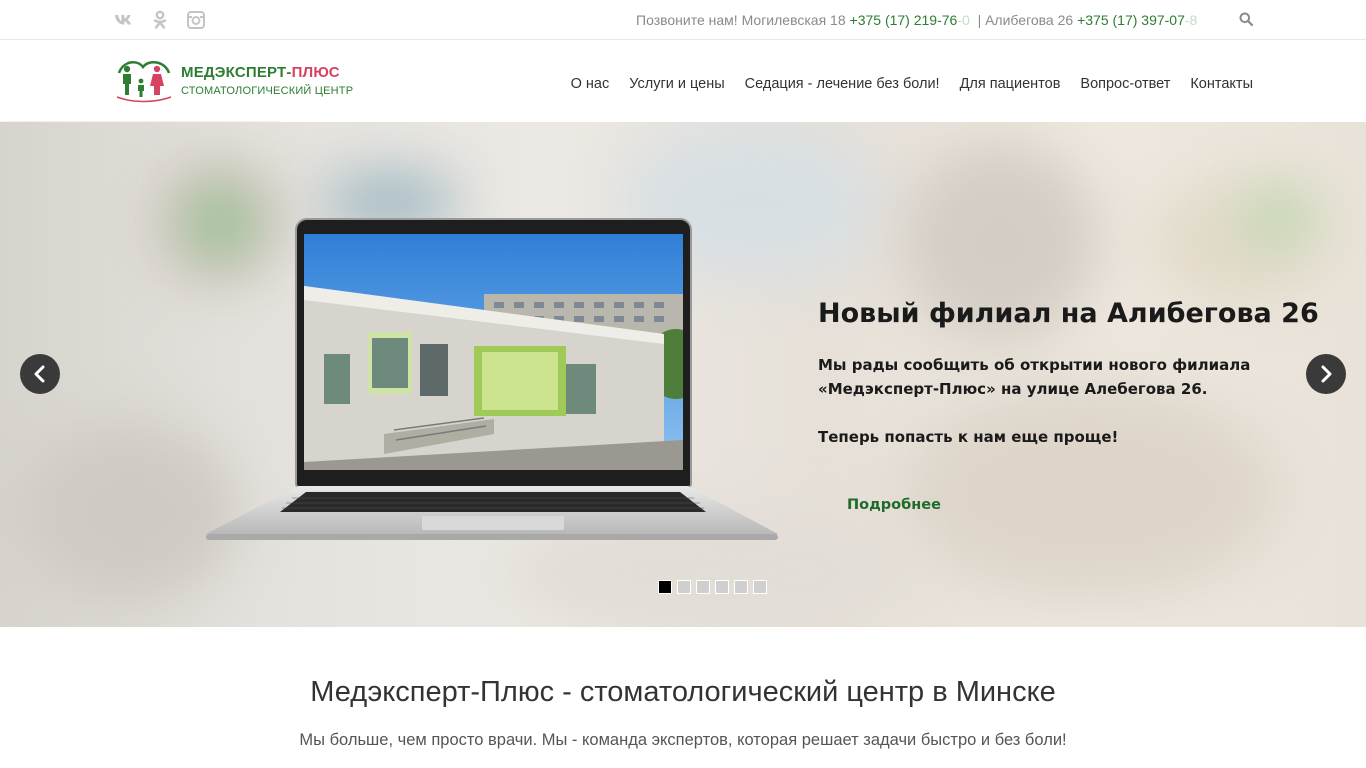 Image resolution: width=1366 pixels, height=768 pixels. What do you see at coordinates (590, 84) in the screenshot?
I see `nav-about: О нас` at bounding box center [590, 84].